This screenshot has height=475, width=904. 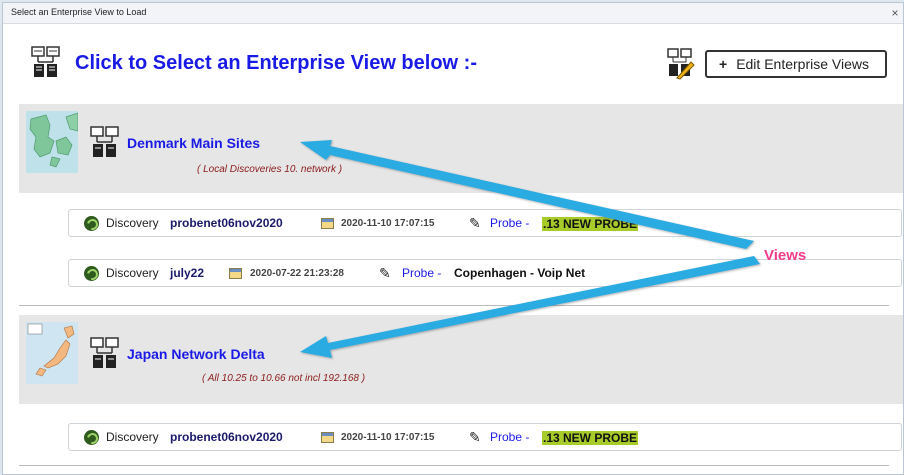 I want to click on edit-enterprise-views-button: + Edit Enterprise Views, so click(x=796, y=64).